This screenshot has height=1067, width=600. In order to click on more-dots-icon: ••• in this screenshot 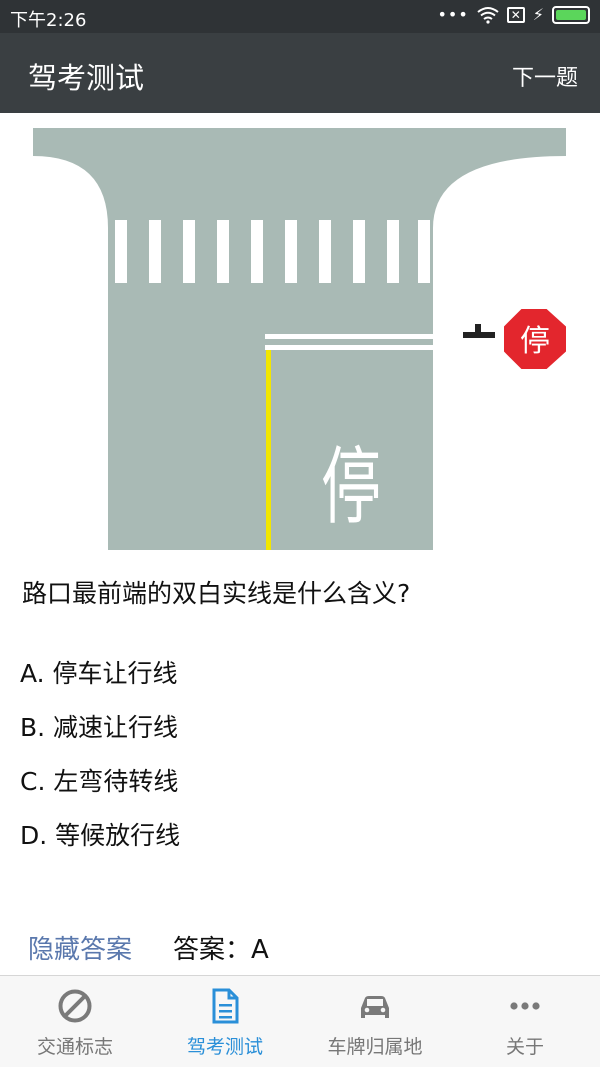, I will do `click(453, 14)`.